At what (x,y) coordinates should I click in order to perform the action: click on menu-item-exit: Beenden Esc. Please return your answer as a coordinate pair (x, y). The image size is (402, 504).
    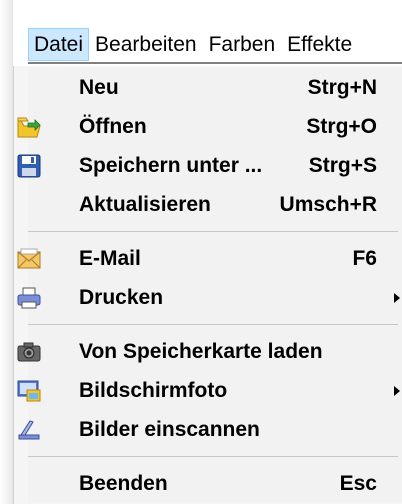
    Looking at the image, I should click on (215, 483).